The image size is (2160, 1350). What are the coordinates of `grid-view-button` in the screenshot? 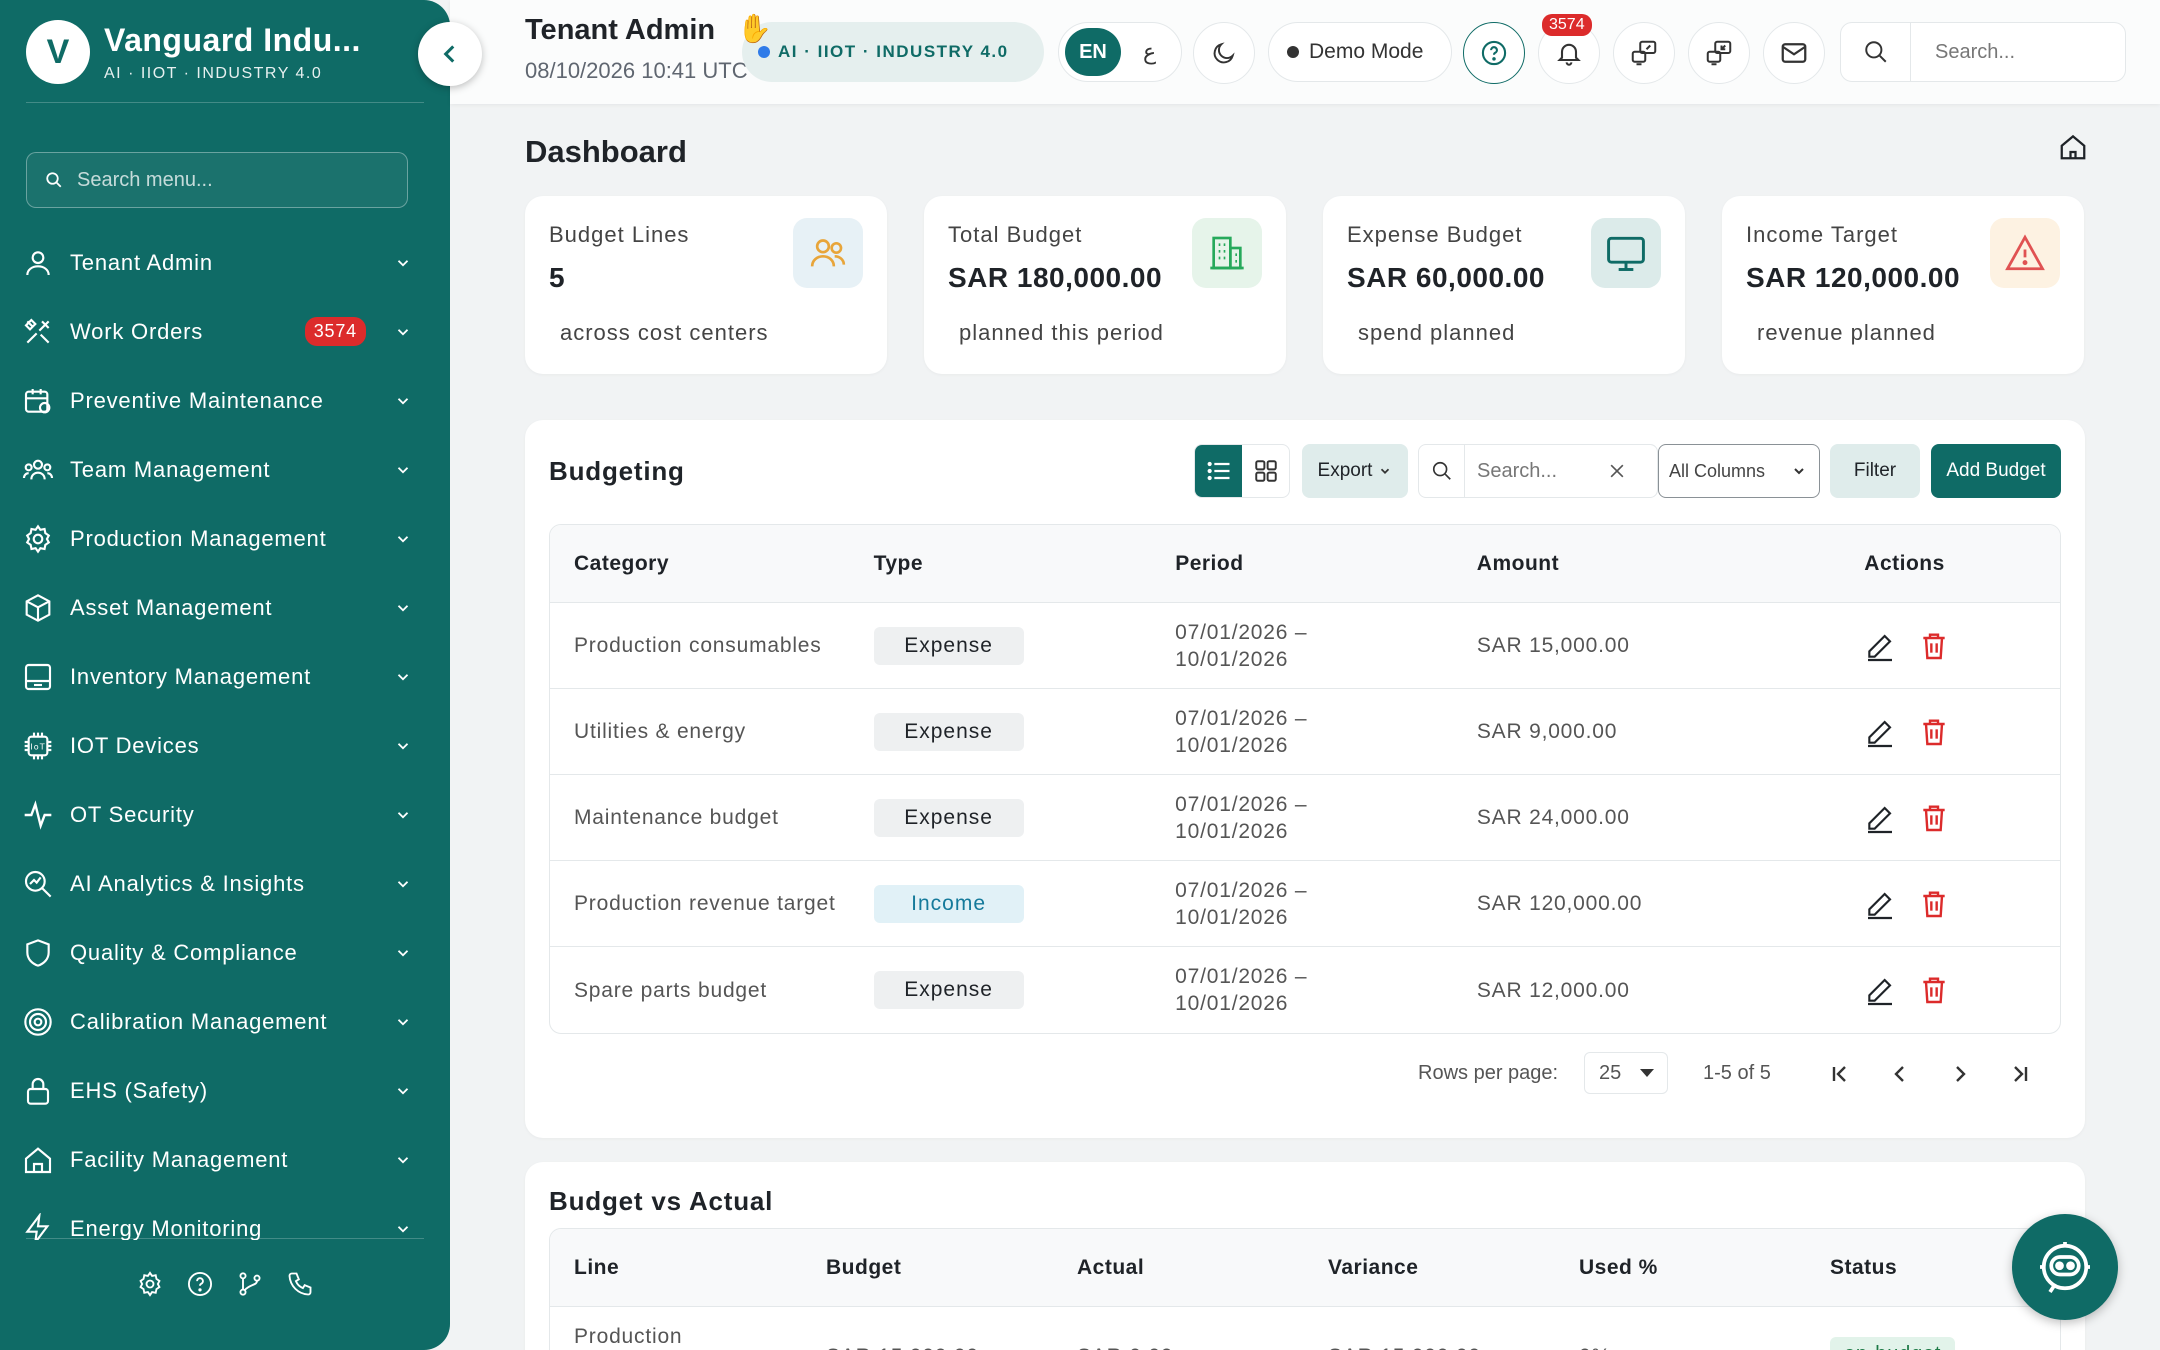 It's located at (1265, 471).